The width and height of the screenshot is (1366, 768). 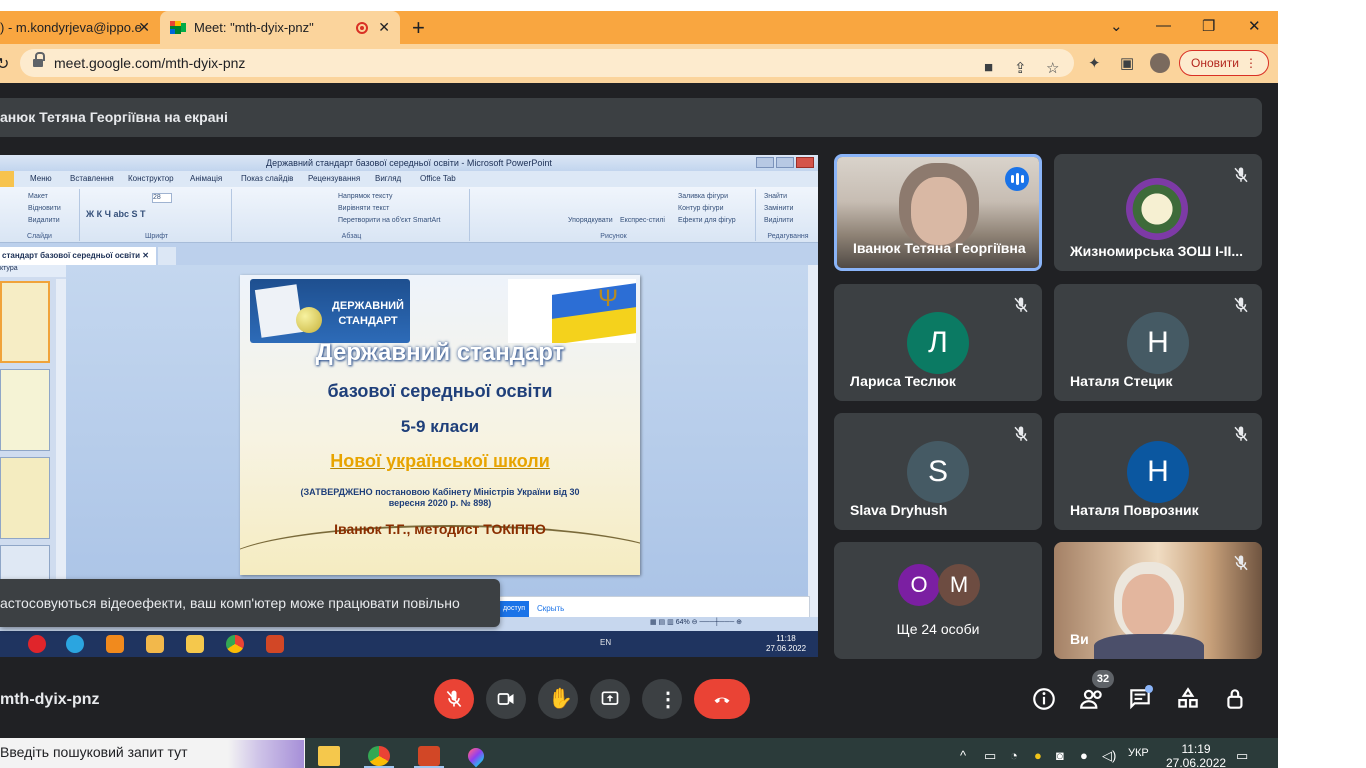 I want to click on chrome-icon, so click(x=379, y=756).